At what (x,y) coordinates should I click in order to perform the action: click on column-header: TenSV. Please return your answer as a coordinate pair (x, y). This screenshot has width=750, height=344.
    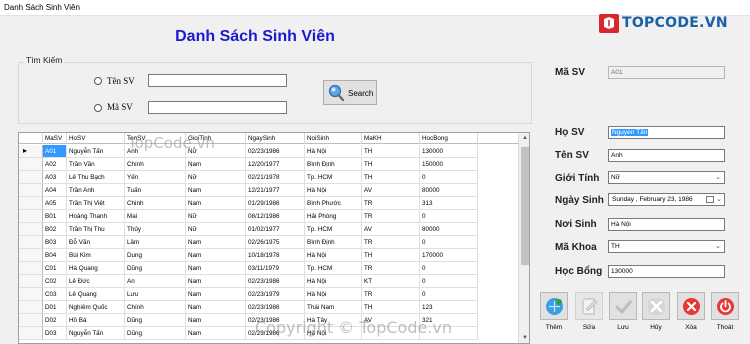
    Looking at the image, I should click on (155, 138).